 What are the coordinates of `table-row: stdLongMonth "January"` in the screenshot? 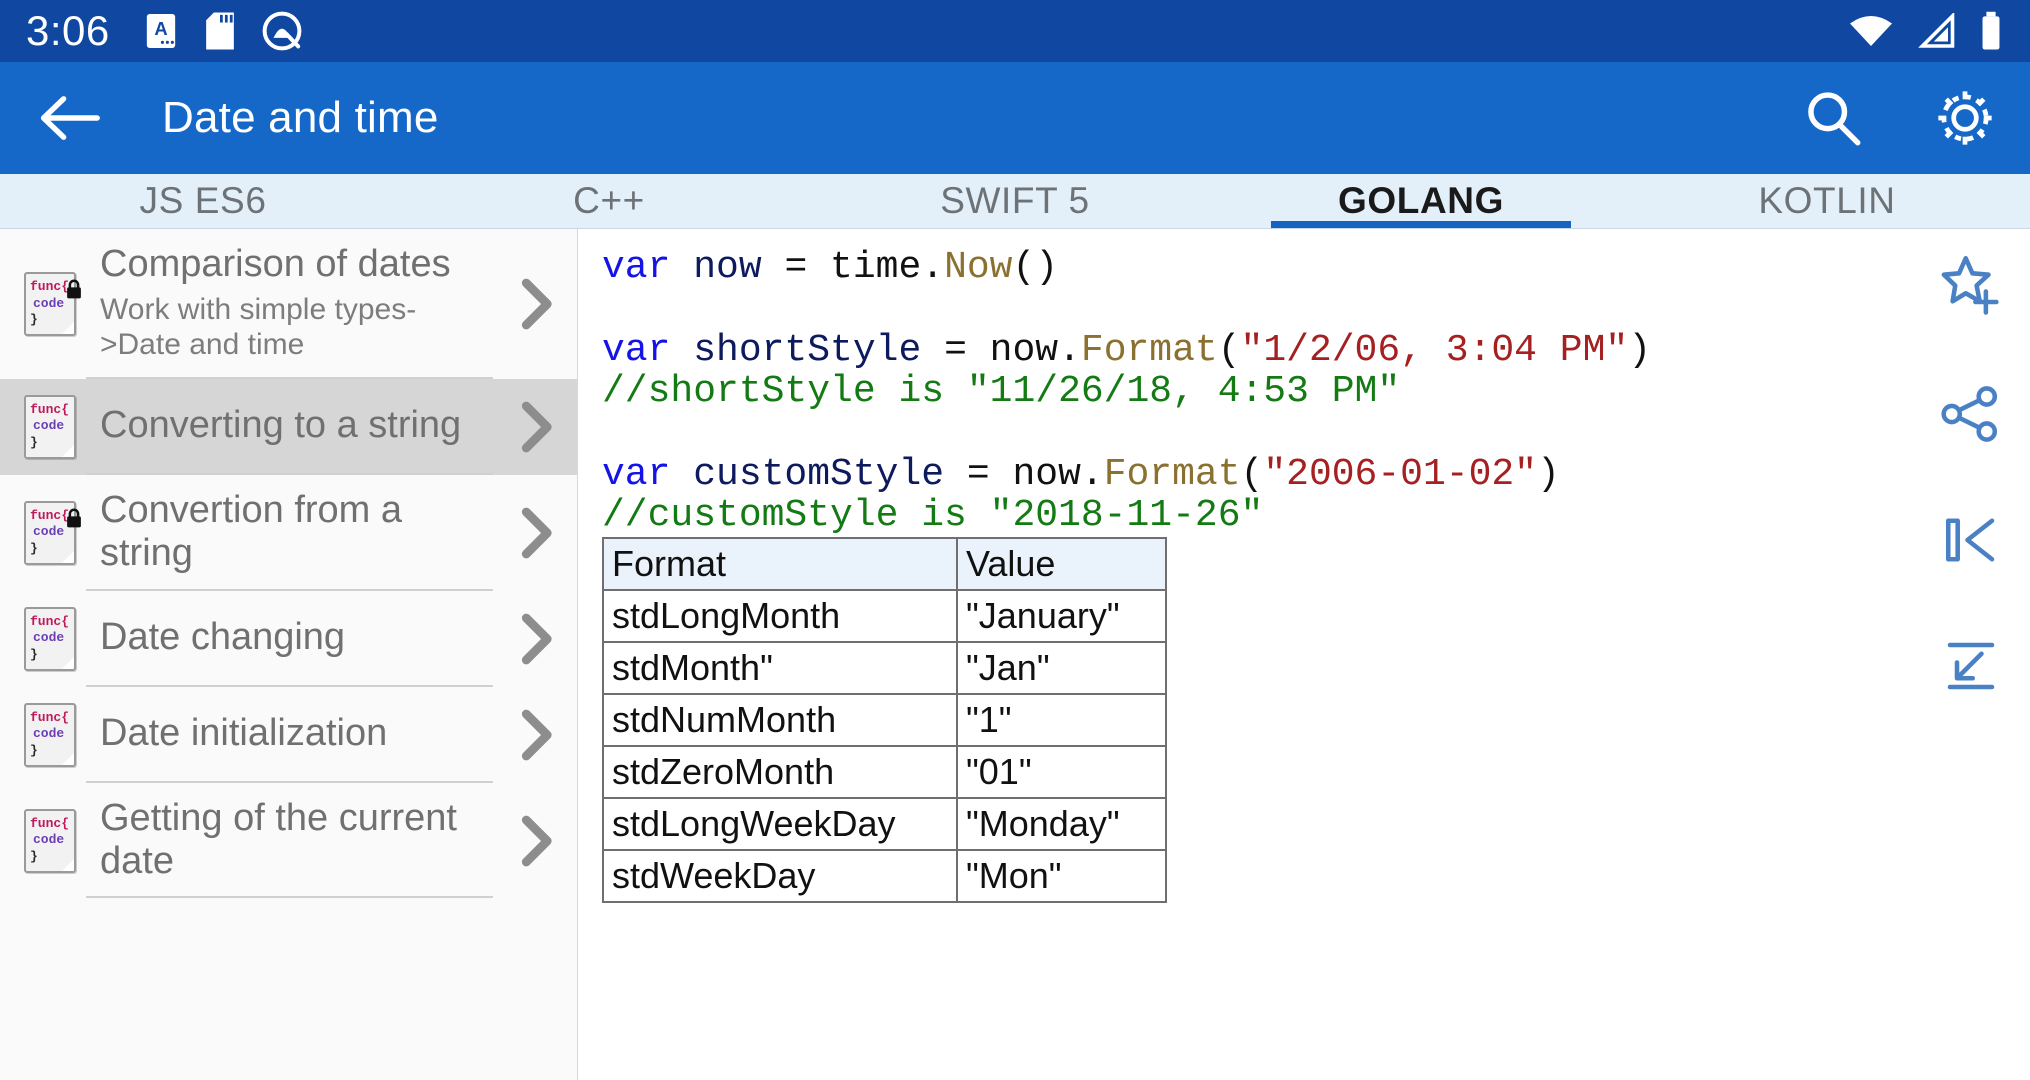 It's located at (884, 616).